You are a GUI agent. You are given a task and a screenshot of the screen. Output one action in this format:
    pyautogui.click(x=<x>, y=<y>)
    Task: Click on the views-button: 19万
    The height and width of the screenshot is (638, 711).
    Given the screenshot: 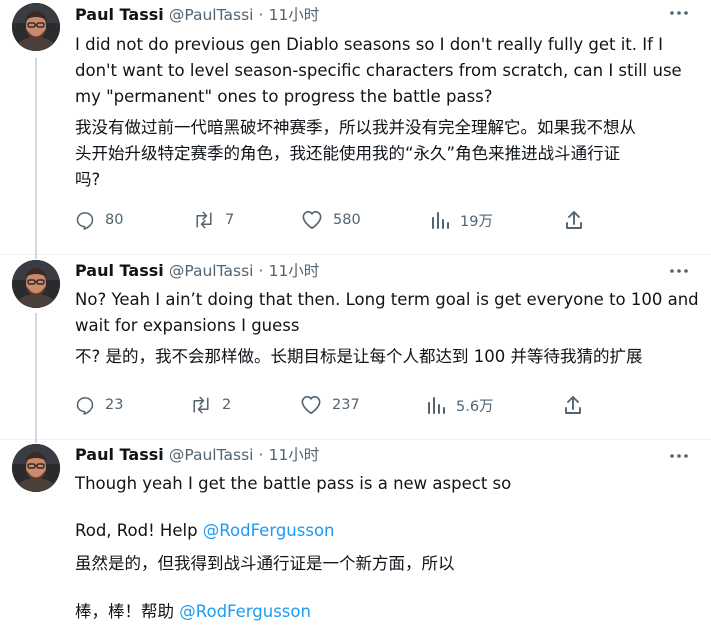 What is the action you would take?
    pyautogui.click(x=461, y=220)
    